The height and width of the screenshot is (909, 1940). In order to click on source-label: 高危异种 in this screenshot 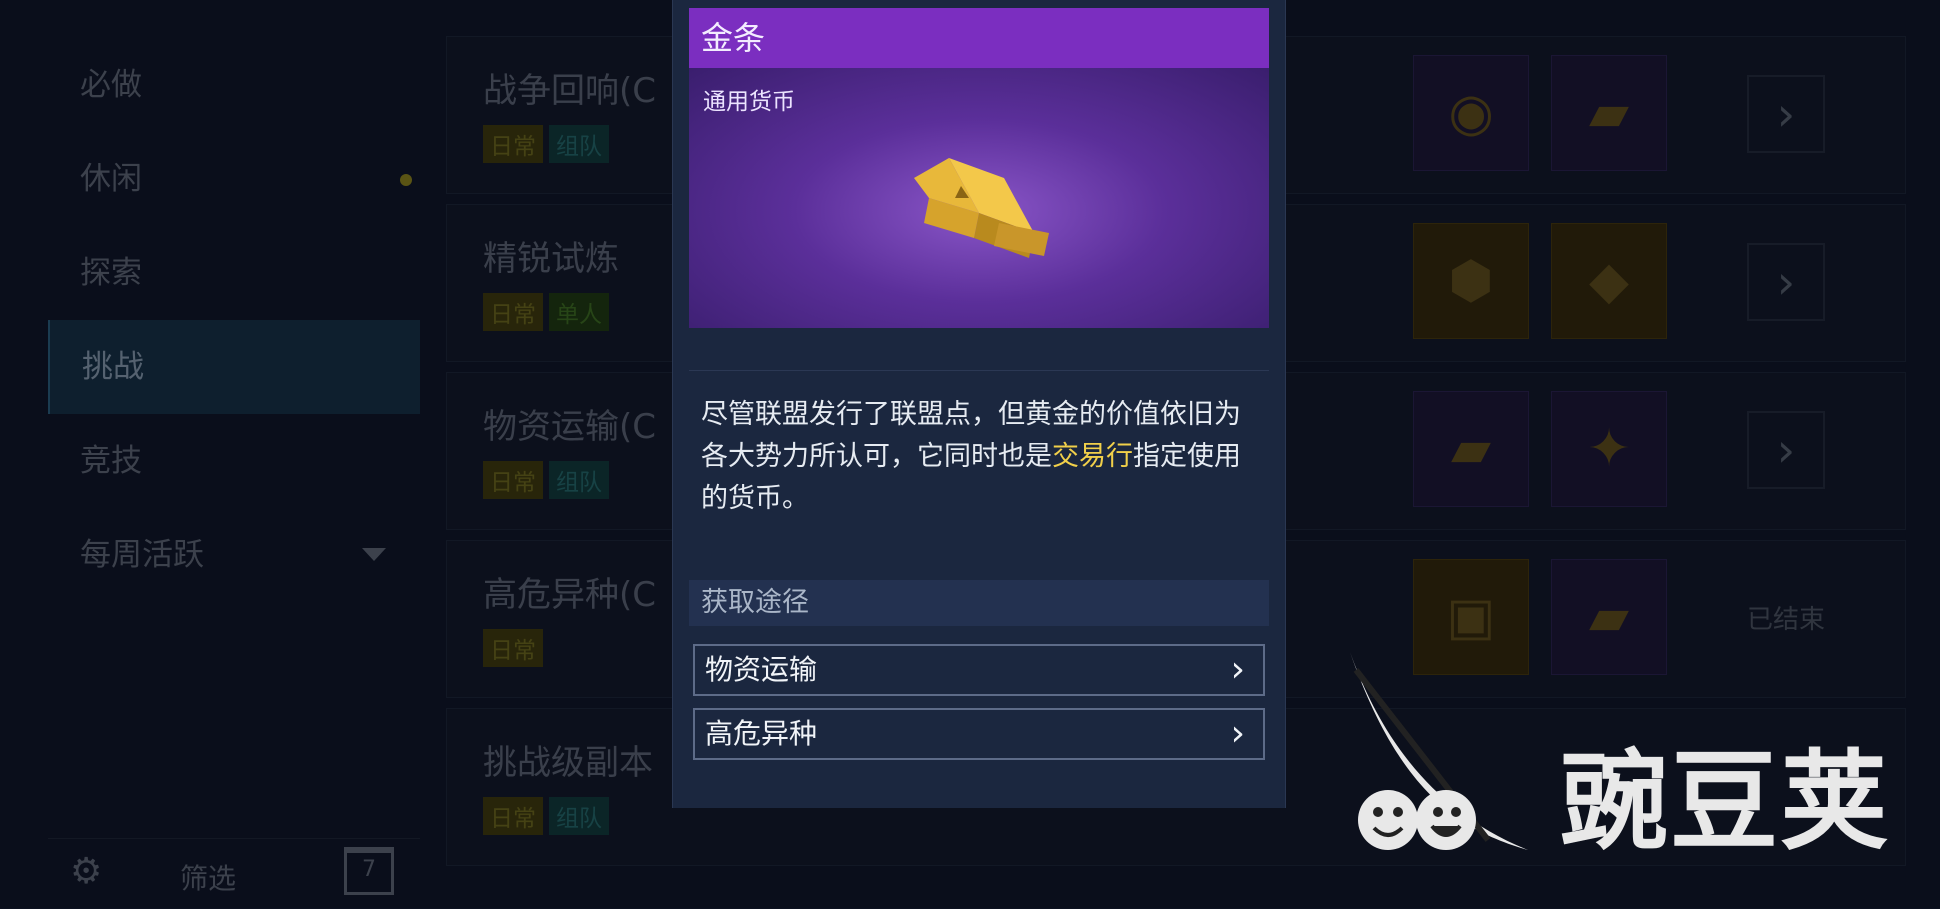, I will do `click(761, 733)`.